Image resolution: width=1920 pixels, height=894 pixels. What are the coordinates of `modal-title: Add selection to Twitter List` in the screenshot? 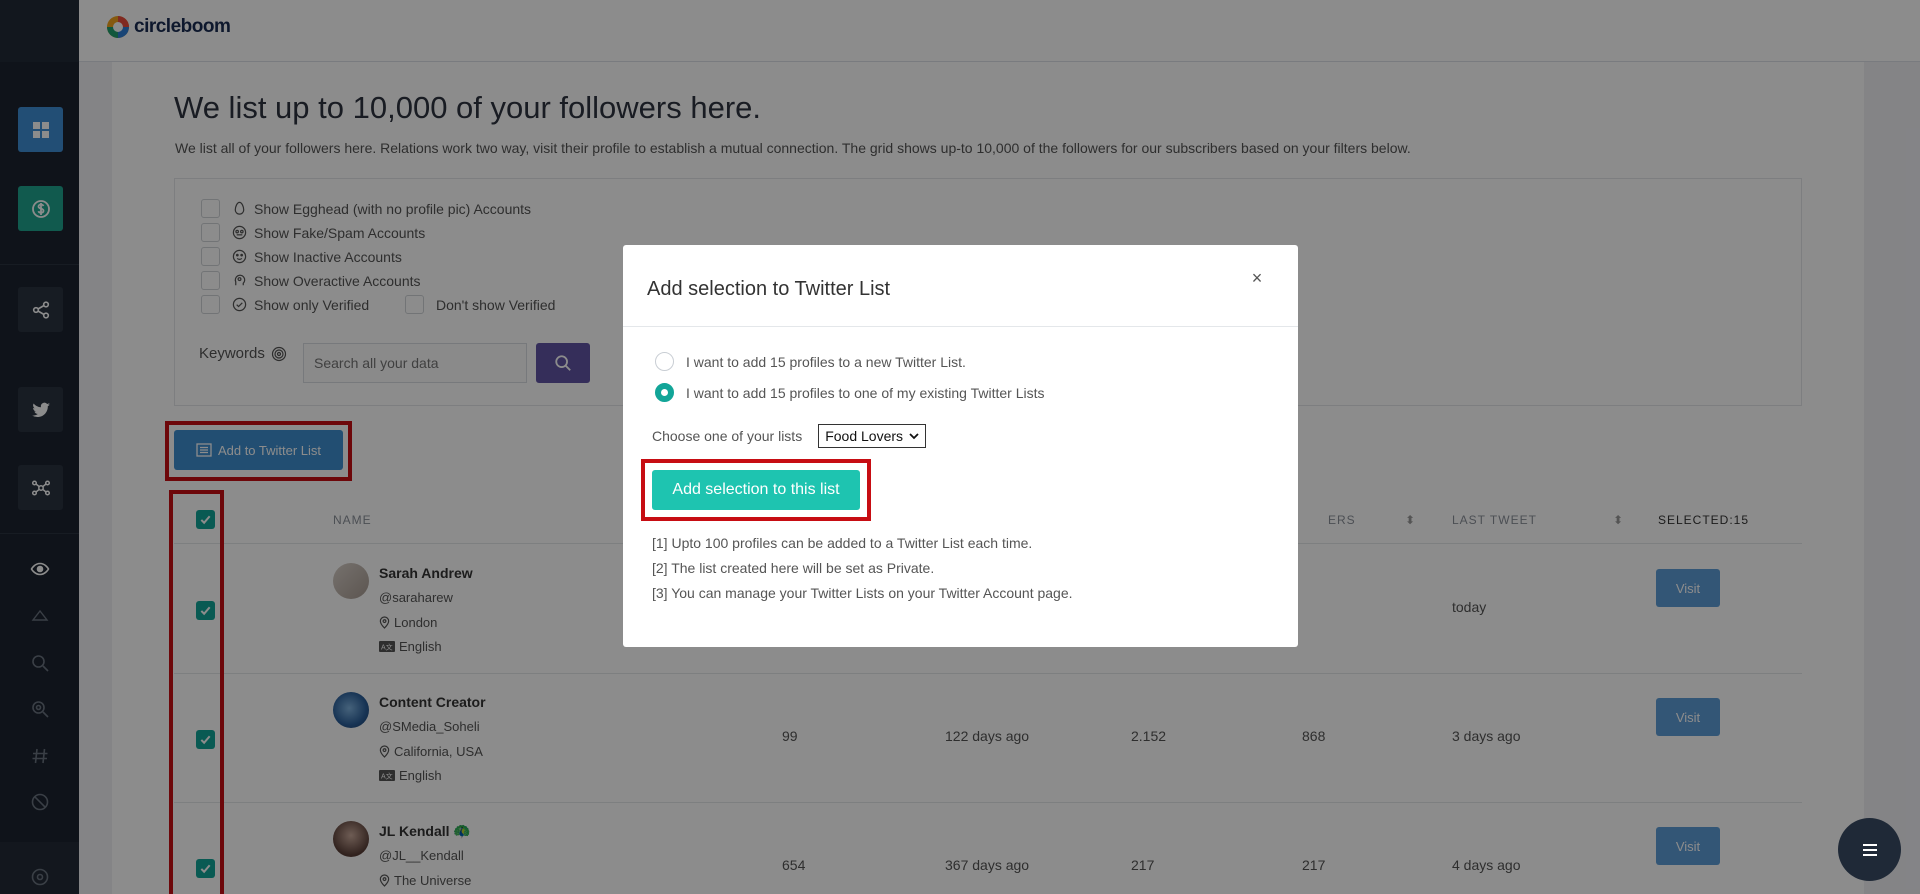 It's located at (769, 289).